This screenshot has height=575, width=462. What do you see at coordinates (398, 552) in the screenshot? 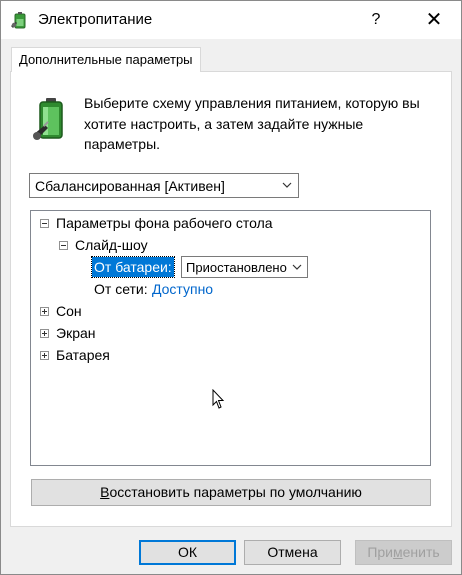
I see `apply-accel: м` at bounding box center [398, 552].